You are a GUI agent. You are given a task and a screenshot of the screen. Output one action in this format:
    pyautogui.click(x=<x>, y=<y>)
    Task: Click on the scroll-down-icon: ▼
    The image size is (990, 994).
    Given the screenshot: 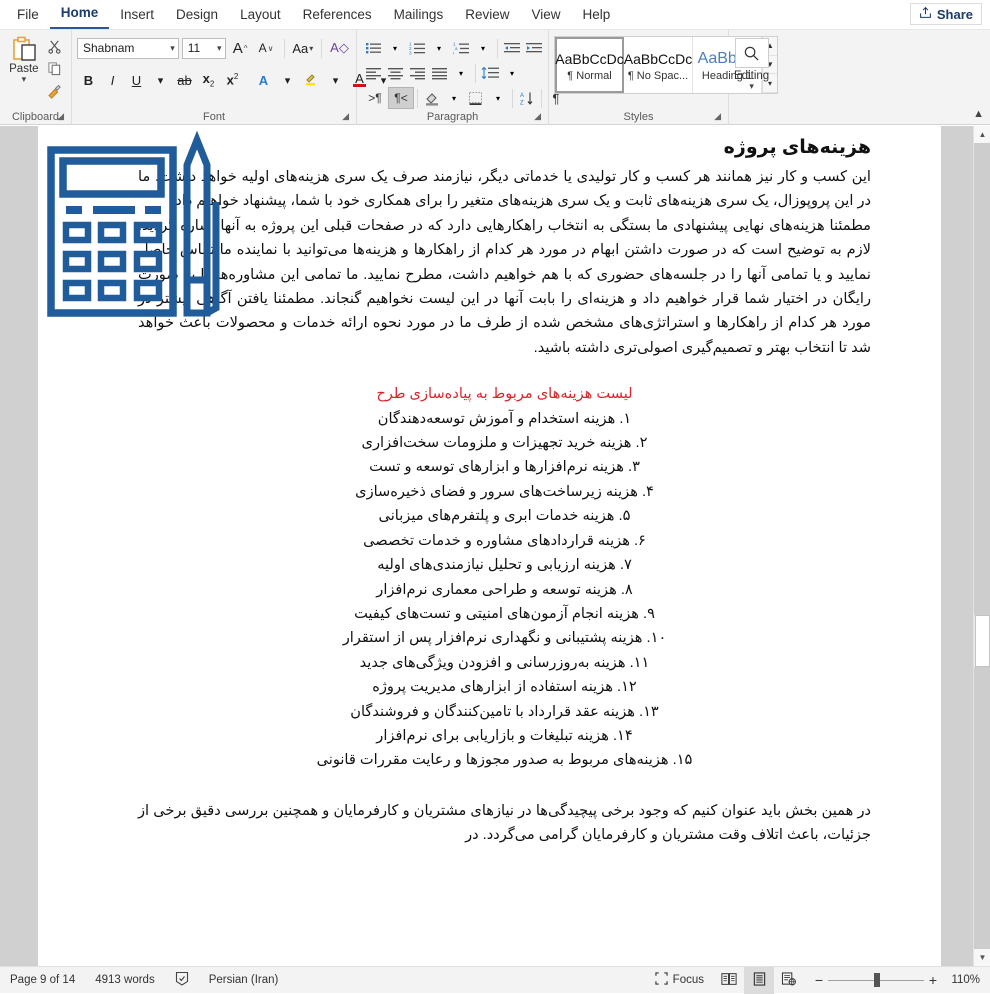 What is the action you would take?
    pyautogui.click(x=982, y=957)
    